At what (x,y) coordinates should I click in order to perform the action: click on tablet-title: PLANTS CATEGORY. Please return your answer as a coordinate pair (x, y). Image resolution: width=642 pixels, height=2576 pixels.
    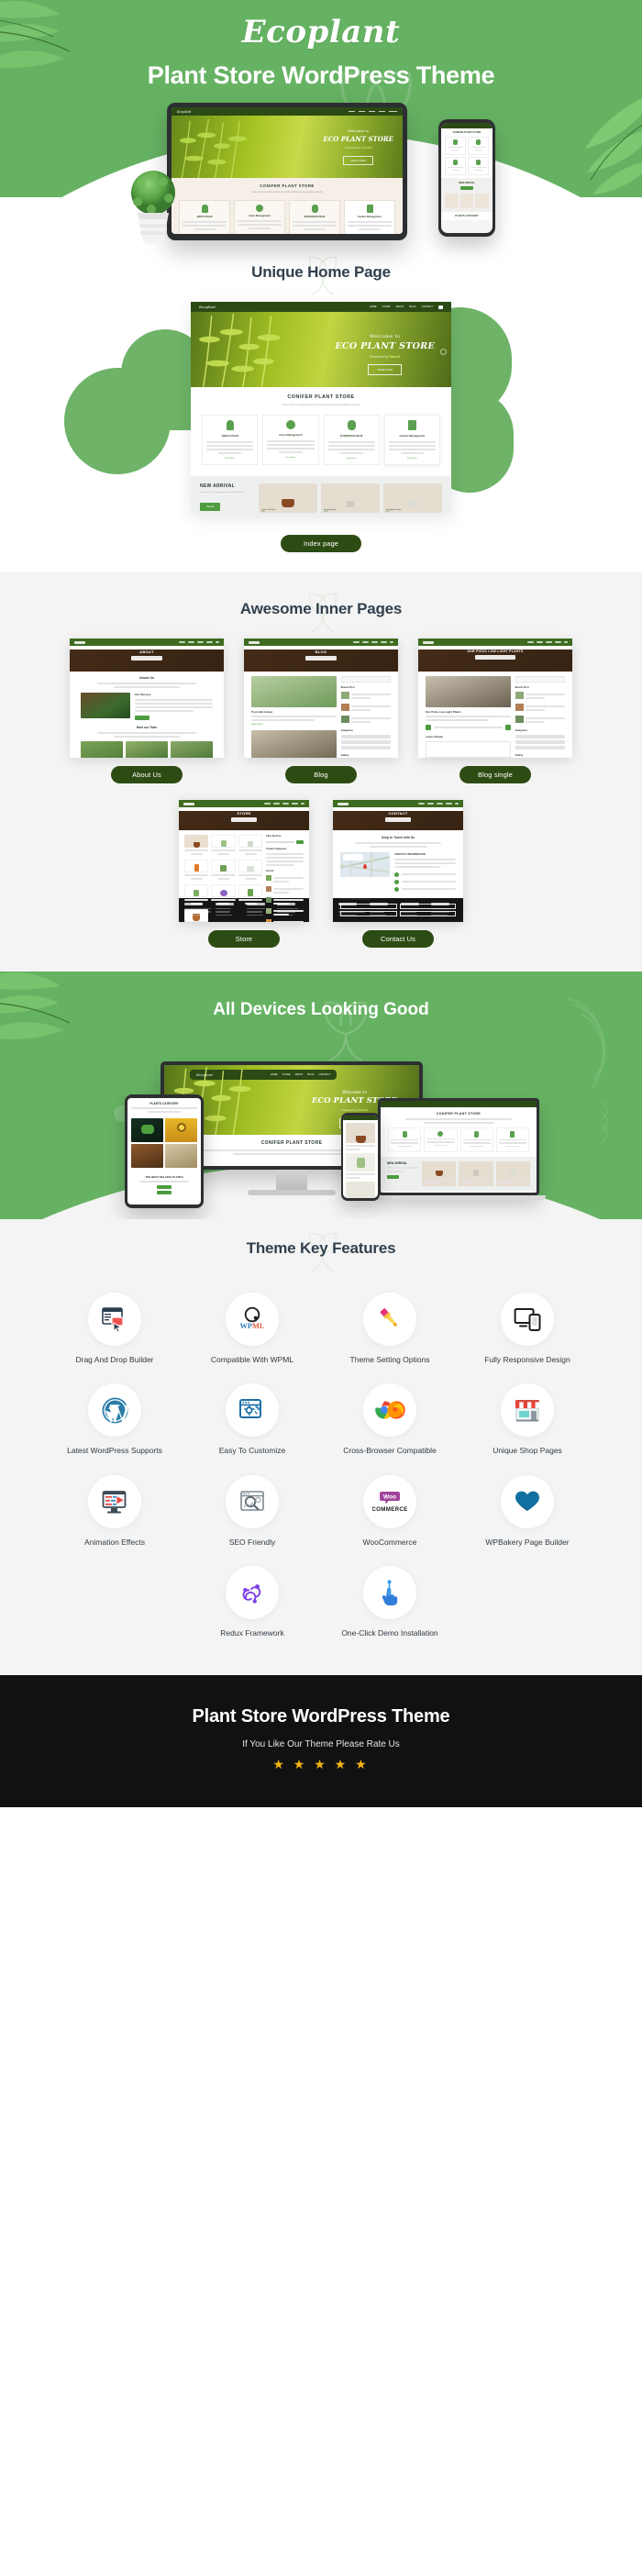
    Looking at the image, I should click on (164, 1103).